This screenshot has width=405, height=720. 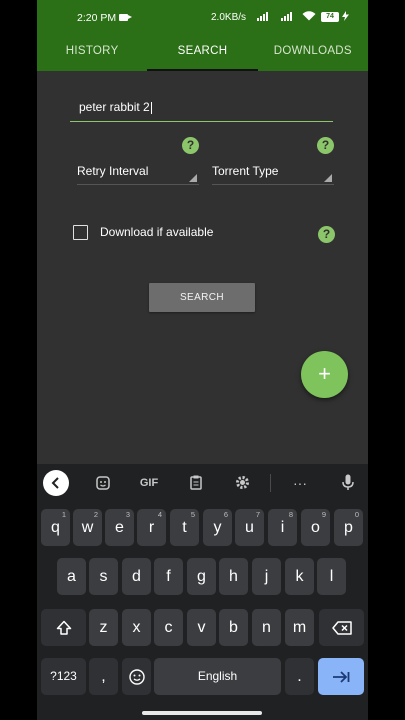 I want to click on status-time: 2:20 PM, so click(x=97, y=18).